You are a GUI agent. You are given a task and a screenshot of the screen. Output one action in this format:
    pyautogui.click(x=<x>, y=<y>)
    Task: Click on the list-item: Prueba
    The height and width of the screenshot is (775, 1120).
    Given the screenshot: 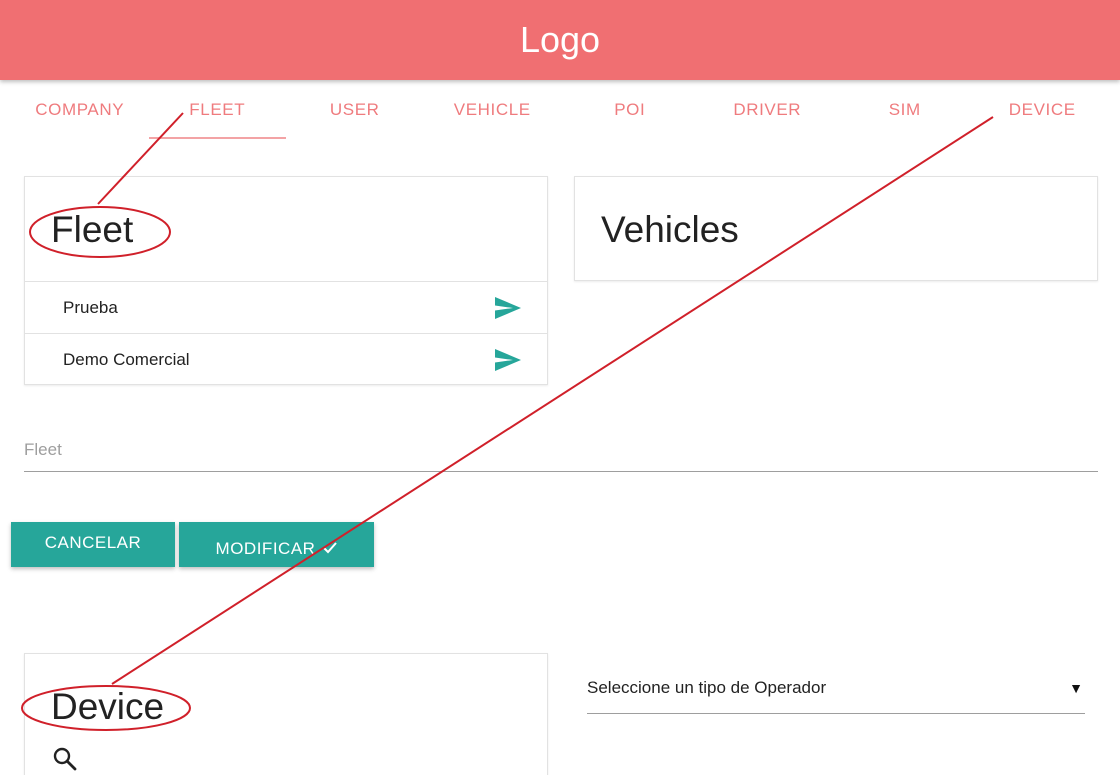 What is the action you would take?
    pyautogui.click(x=286, y=307)
    